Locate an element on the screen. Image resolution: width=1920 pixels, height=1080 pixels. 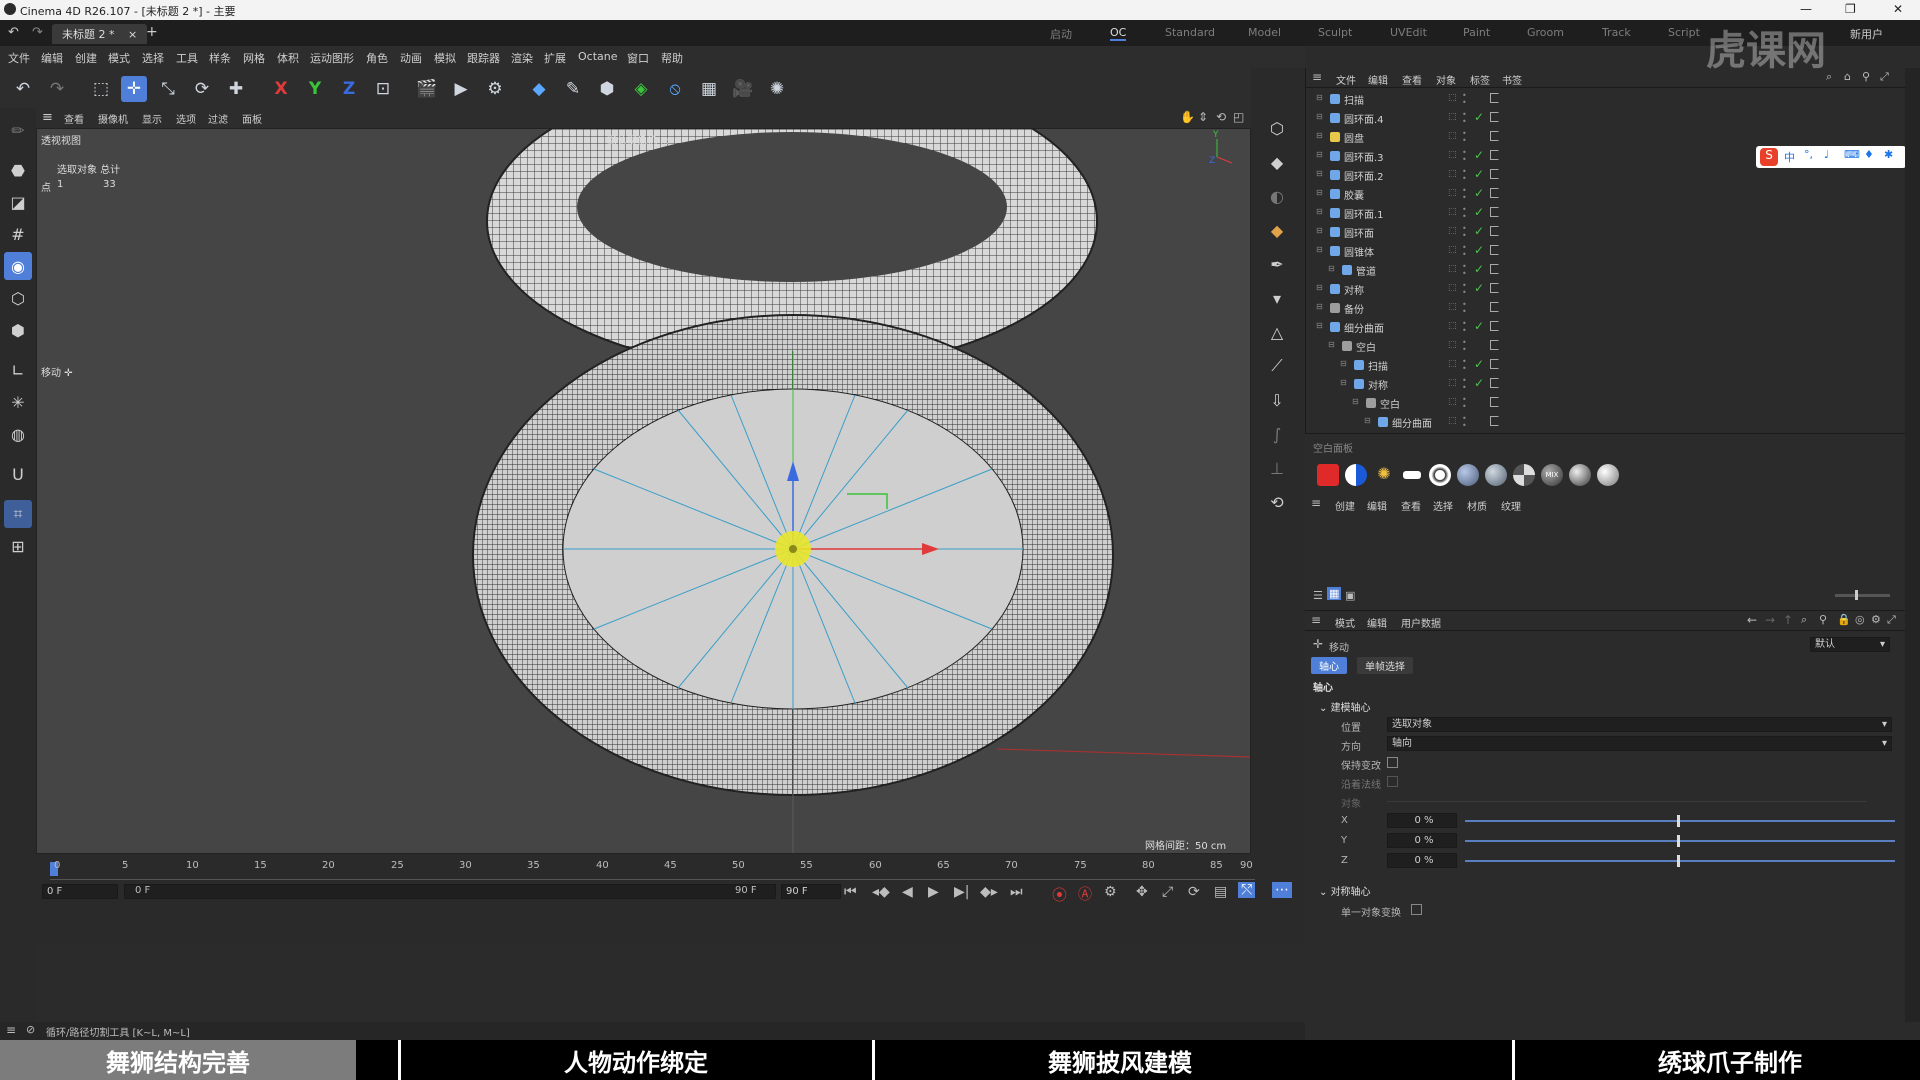
om-home-icon: ⌂ is located at coordinates (1847, 76).